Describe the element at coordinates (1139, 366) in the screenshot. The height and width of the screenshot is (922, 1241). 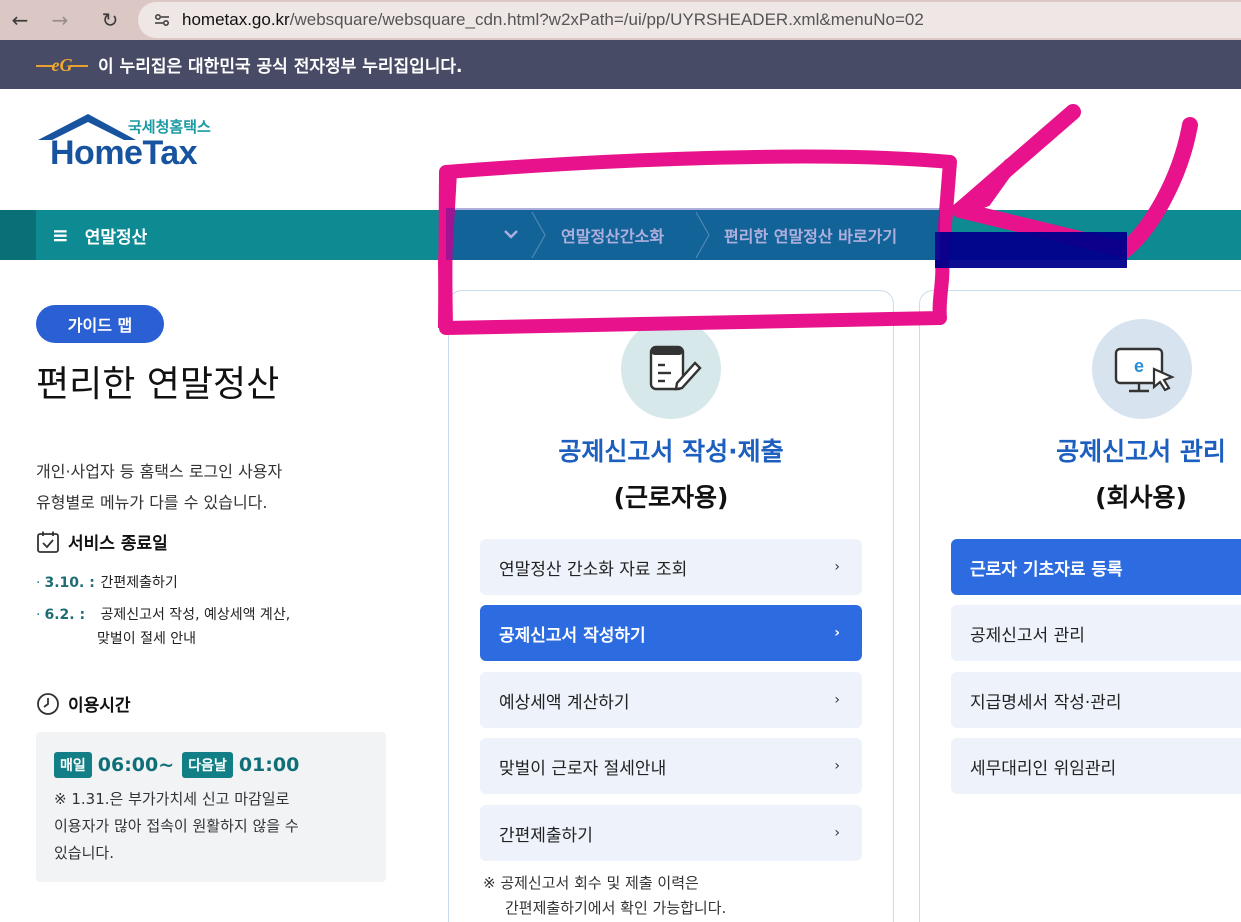
I see `svg-text: e` at that location.